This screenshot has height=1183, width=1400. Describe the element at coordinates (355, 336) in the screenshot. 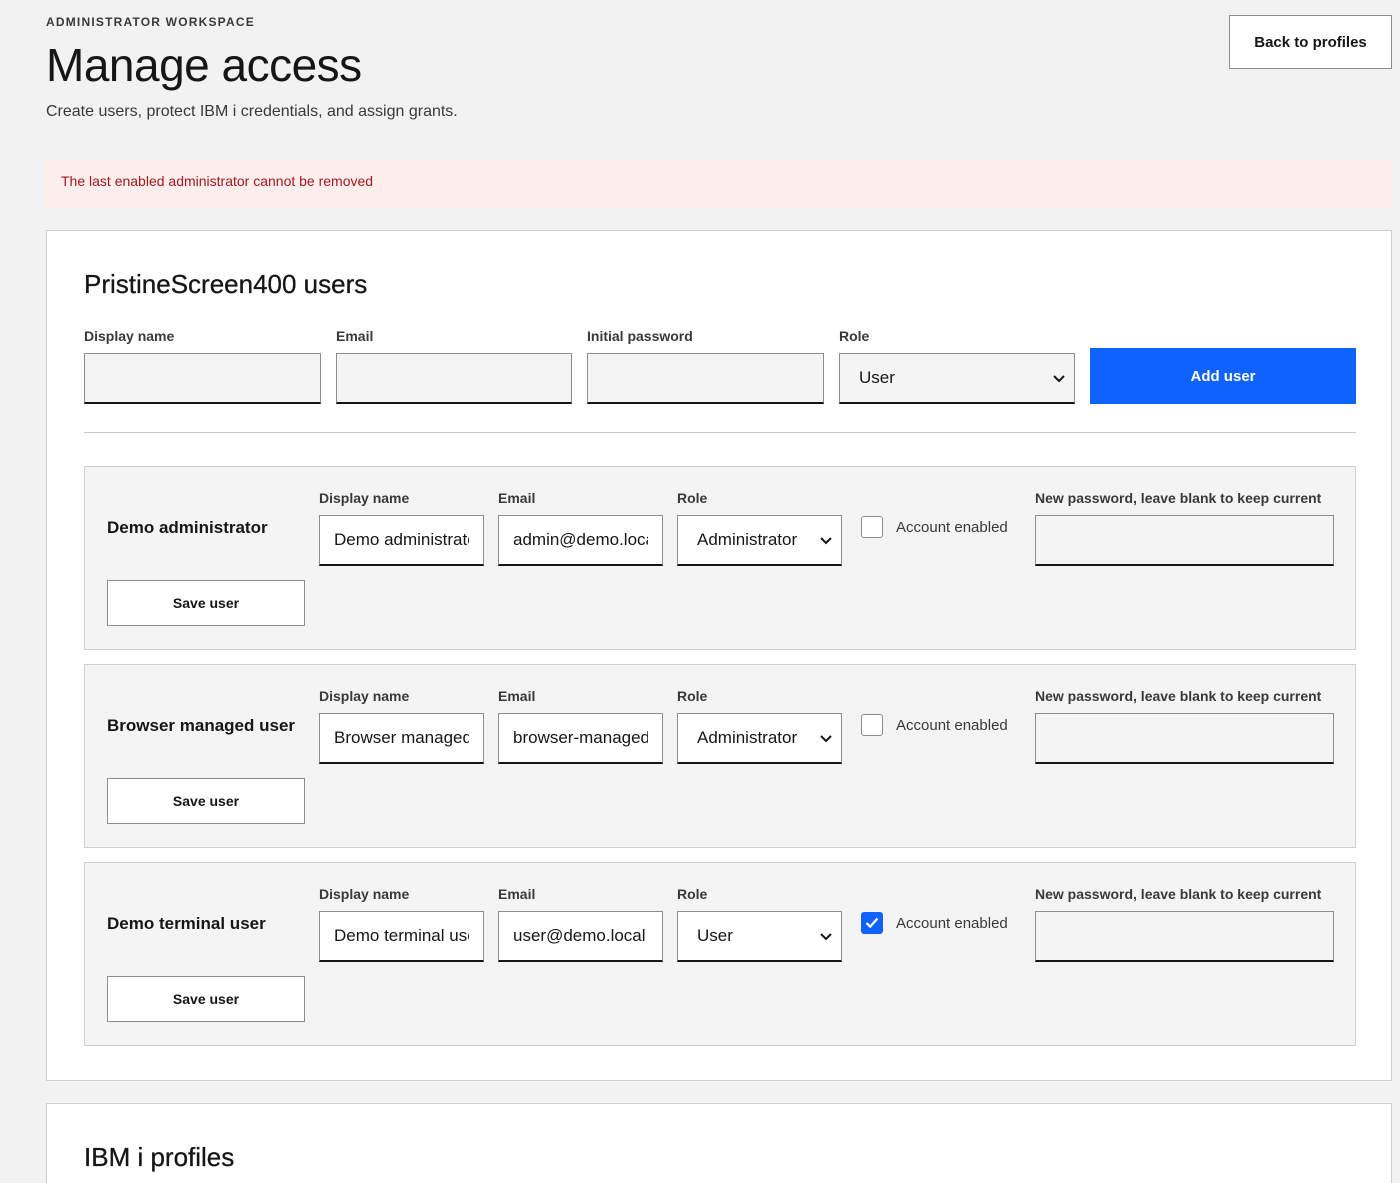

I see `new-email-label: Email` at that location.